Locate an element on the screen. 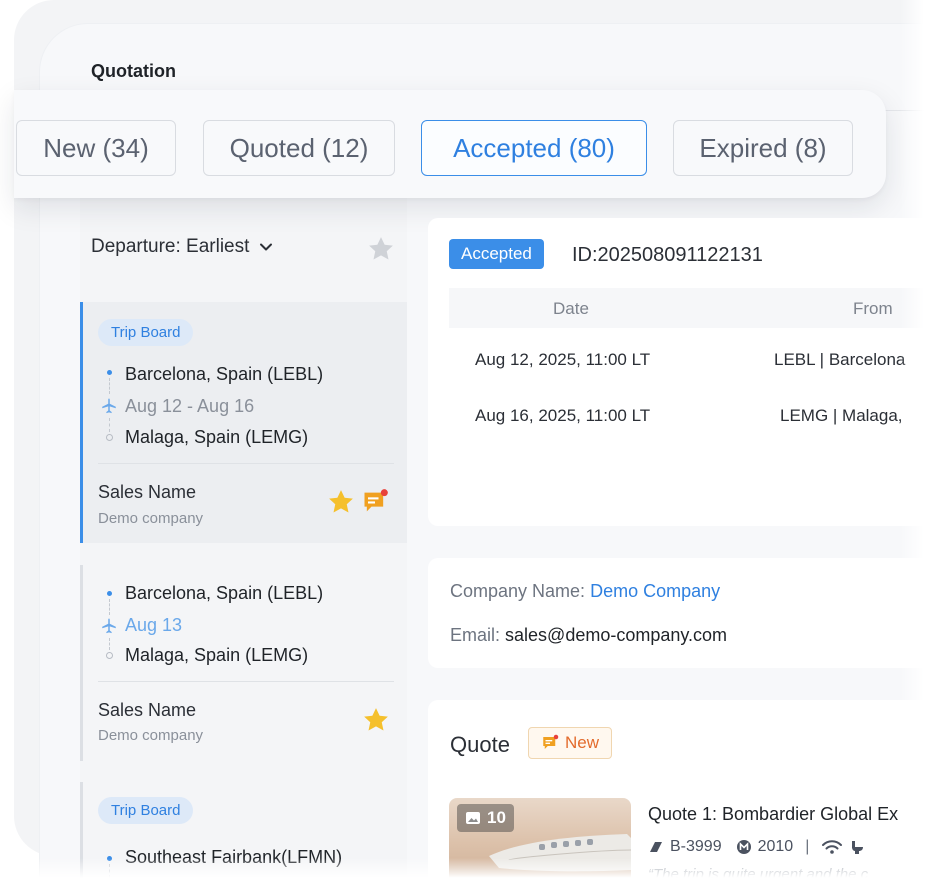 The image size is (928, 880). tab-new: New (34) is located at coordinates (96, 148).